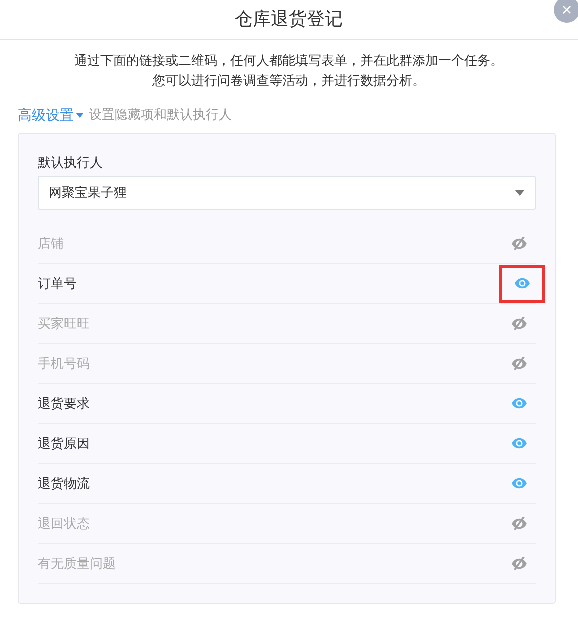 This screenshot has height=619, width=578. Describe the element at coordinates (64, 403) in the screenshot. I see `field-label: 退货要求` at that location.